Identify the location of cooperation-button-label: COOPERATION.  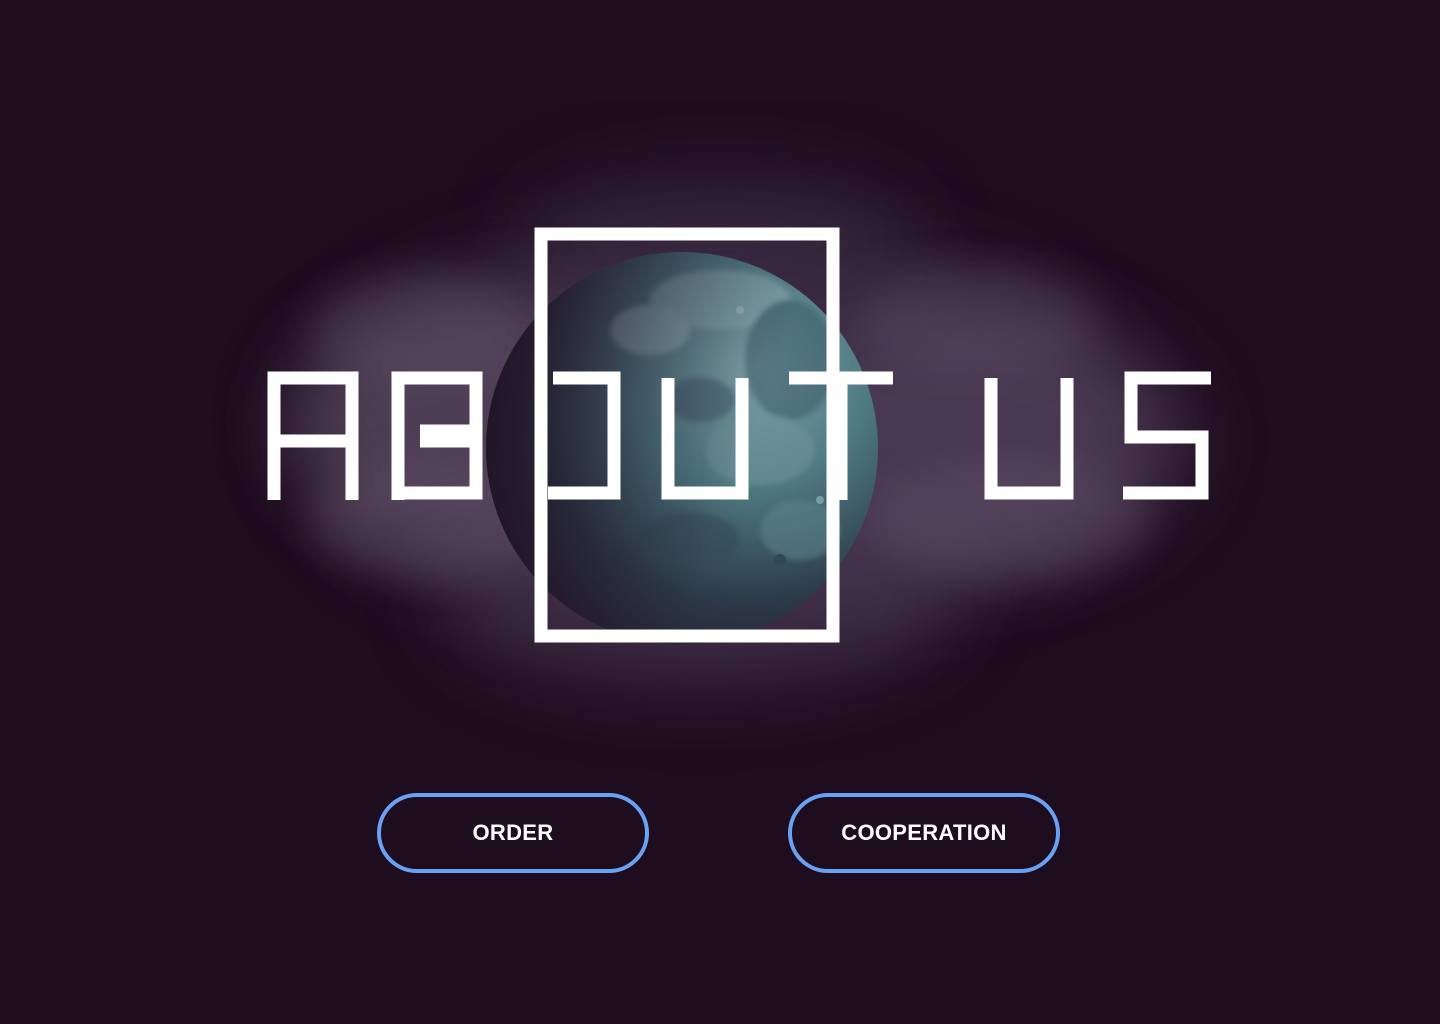
(924, 832).